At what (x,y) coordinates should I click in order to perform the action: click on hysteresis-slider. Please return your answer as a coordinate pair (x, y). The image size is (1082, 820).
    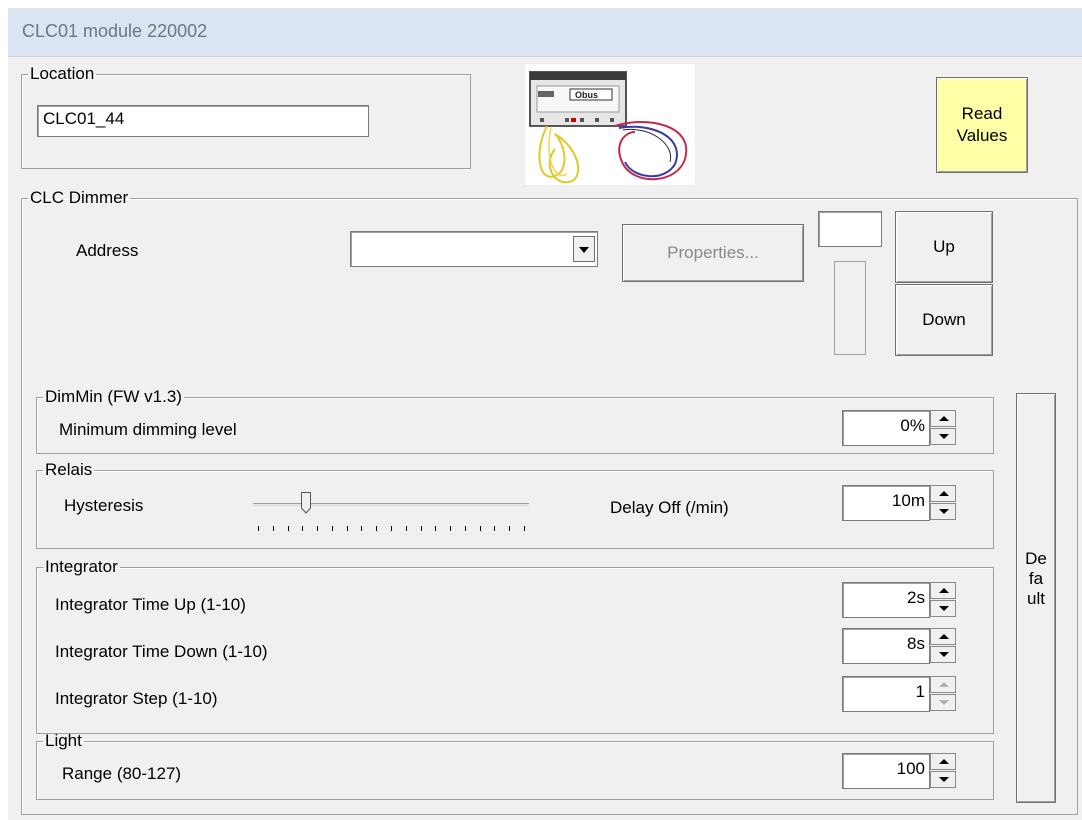
    Looking at the image, I should click on (394, 513).